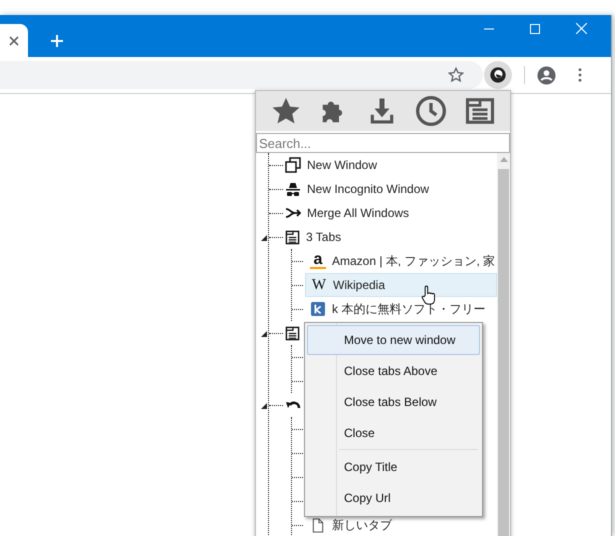 The width and height of the screenshot is (615, 536). Describe the element at coordinates (368, 189) in the screenshot. I see `tree-item: New Incognito Window` at that location.